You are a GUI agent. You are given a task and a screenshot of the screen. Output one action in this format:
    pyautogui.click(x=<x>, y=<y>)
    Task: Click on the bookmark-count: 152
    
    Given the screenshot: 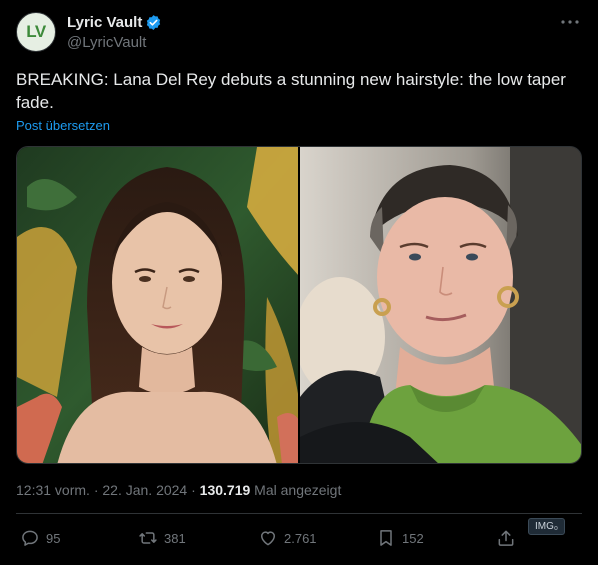 What is the action you would take?
    pyautogui.click(x=413, y=538)
    